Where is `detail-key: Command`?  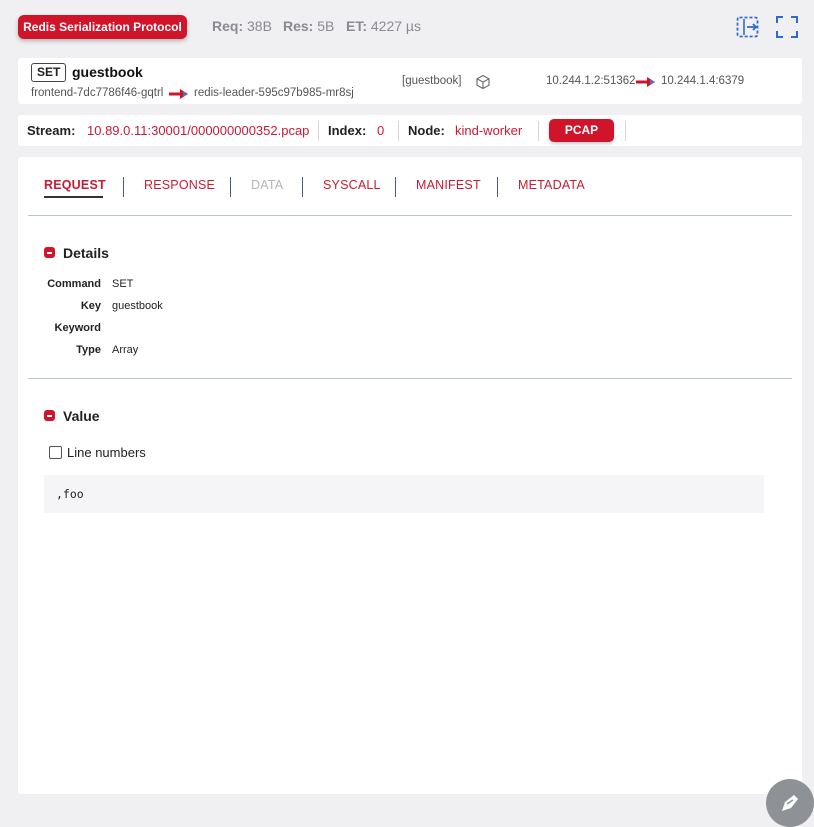
detail-key: Command is located at coordinates (74, 284).